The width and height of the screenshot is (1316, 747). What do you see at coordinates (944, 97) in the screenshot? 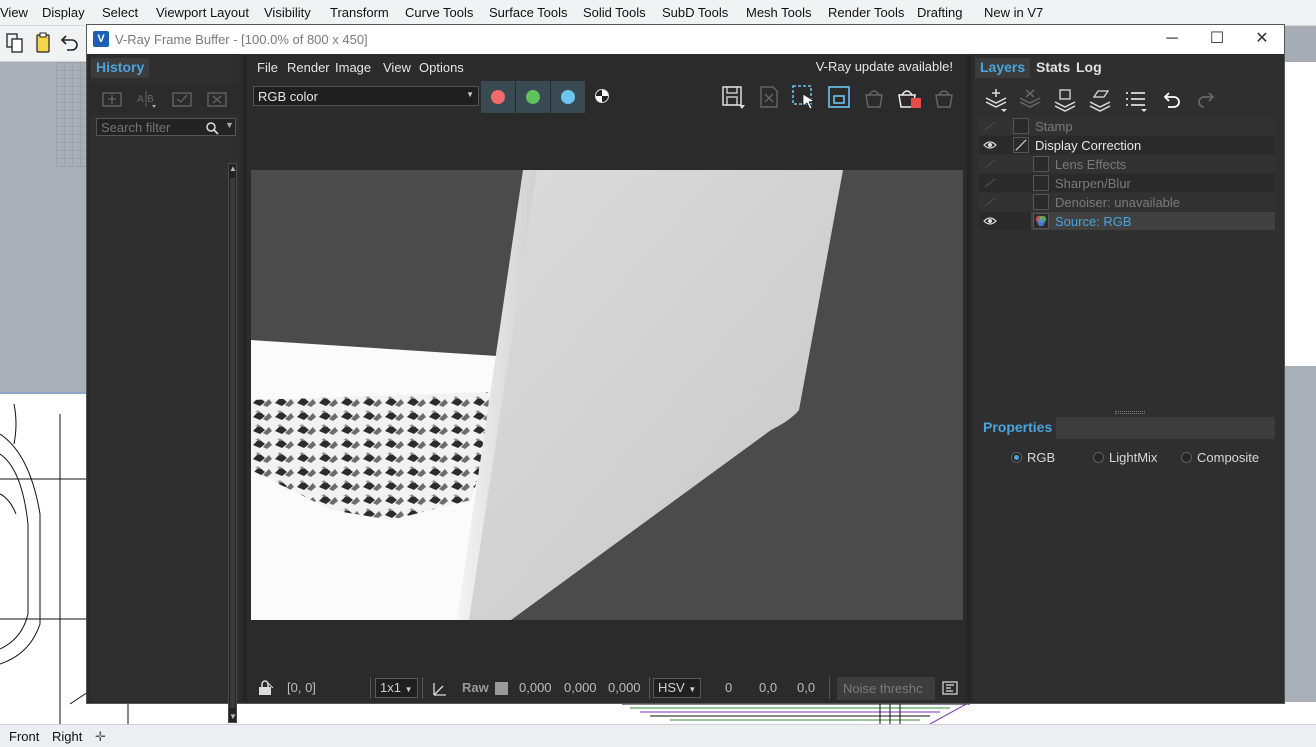
I see `start-render-icon` at bounding box center [944, 97].